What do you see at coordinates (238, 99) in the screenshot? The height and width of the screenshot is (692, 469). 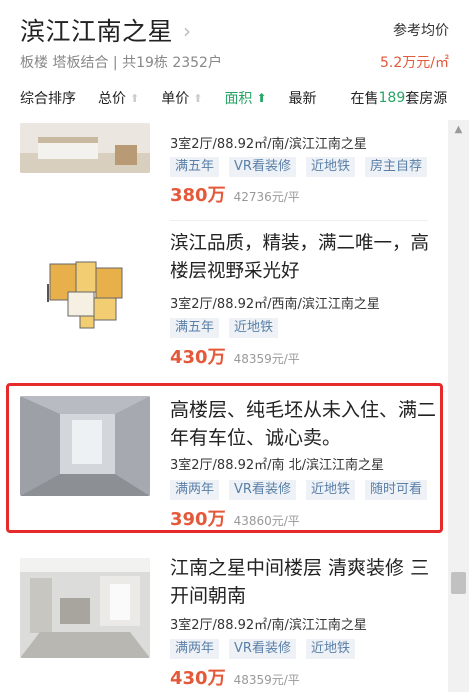 I see `sort-label: 面积` at bounding box center [238, 99].